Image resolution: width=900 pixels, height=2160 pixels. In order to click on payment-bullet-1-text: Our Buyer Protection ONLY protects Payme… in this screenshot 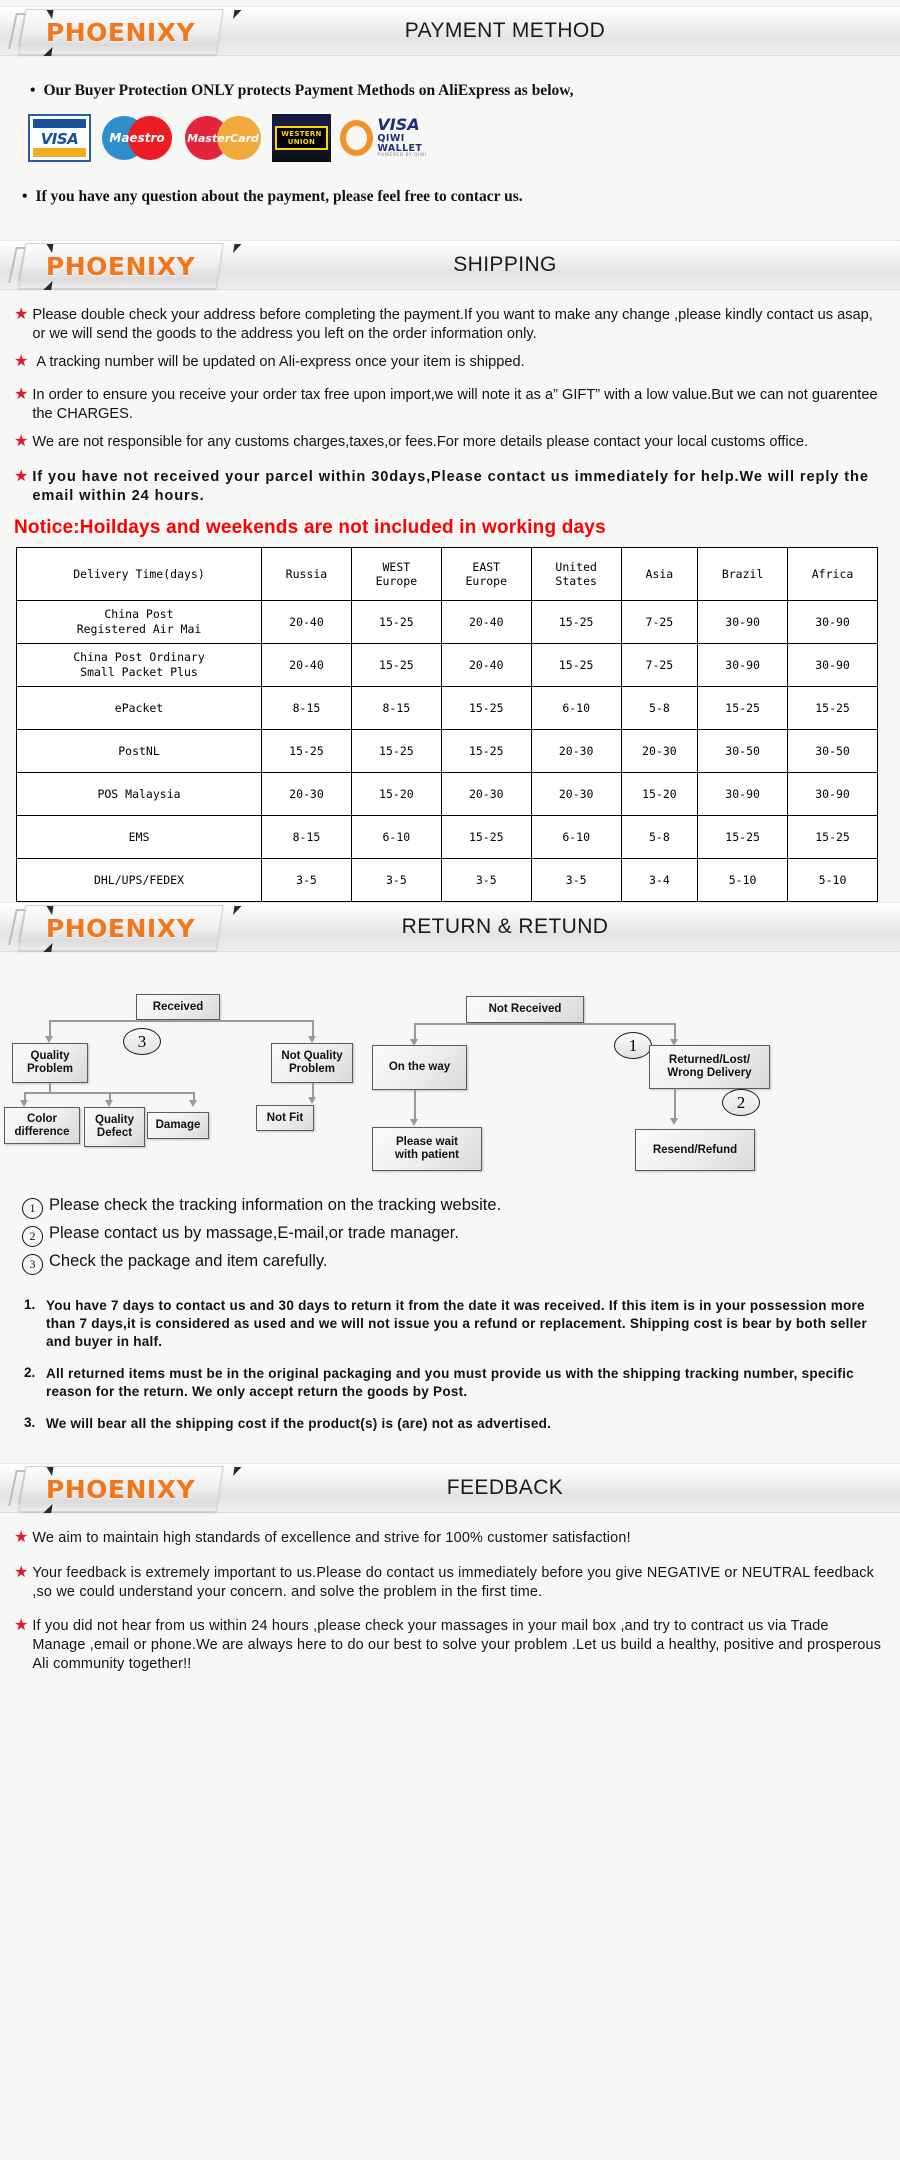, I will do `click(308, 90)`.